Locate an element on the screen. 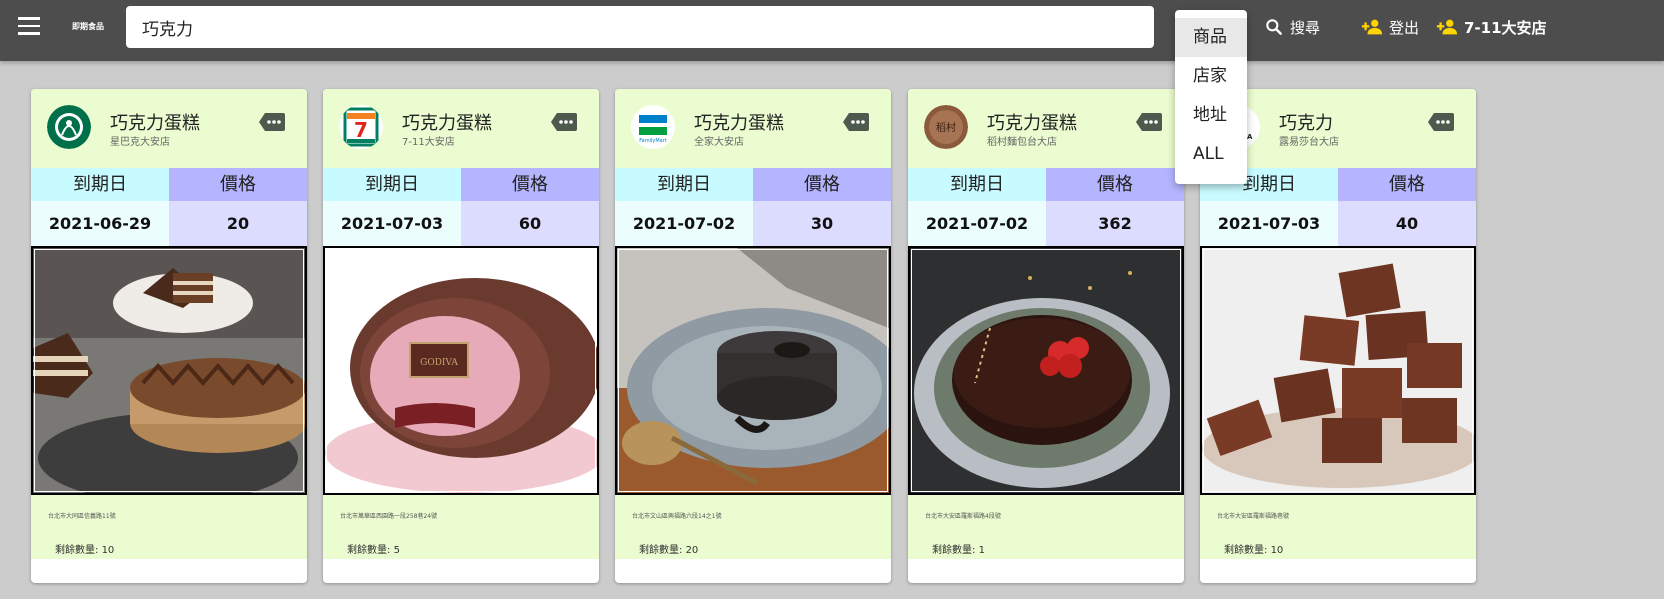 The width and height of the screenshot is (1664, 599). logout-label: 登出 is located at coordinates (1404, 27).